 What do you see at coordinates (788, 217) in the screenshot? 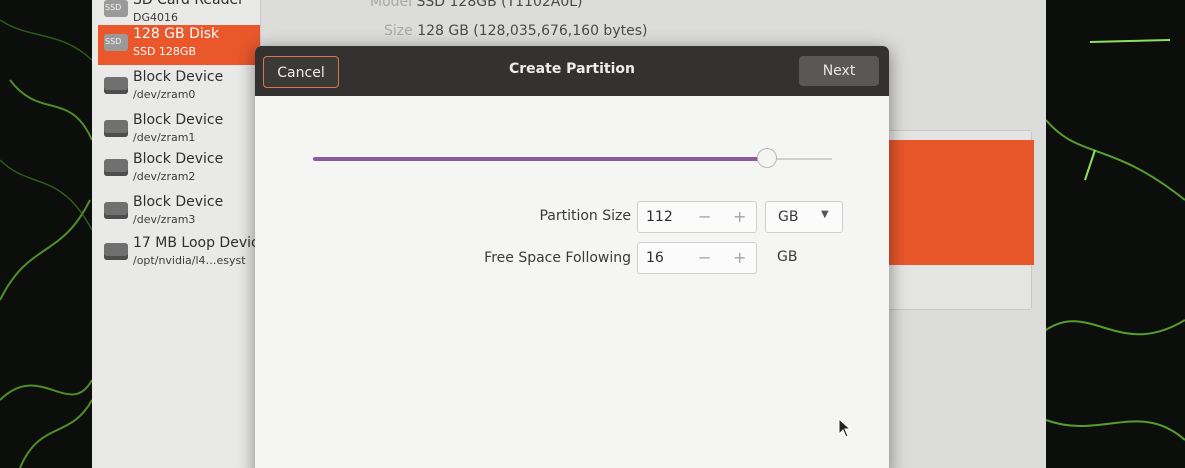
I see `partition-unit-value: GB` at bounding box center [788, 217].